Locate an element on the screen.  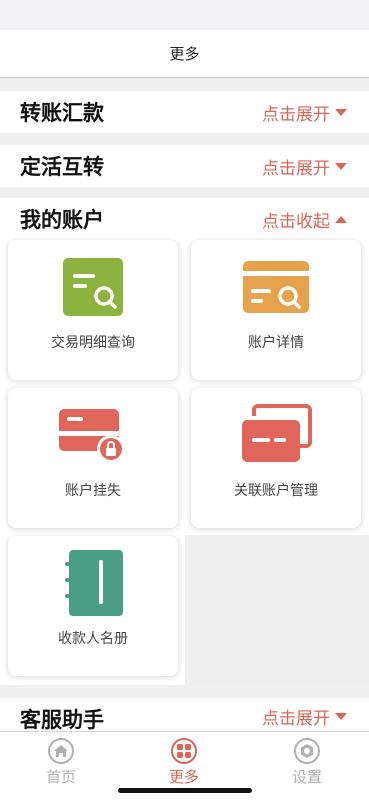
account-detail-icon is located at coordinates (276, 287).